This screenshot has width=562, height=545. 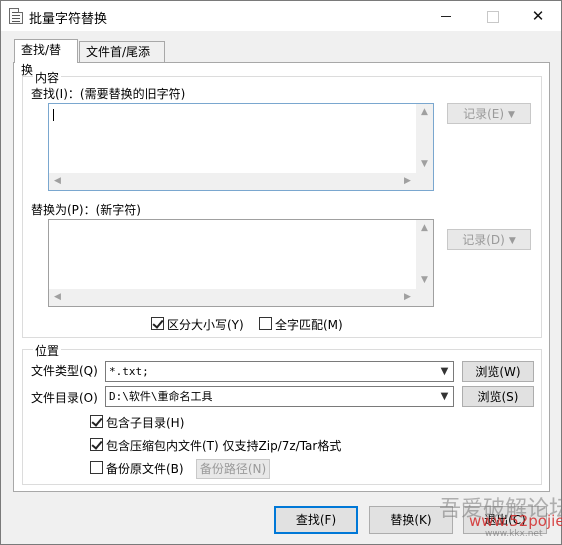 What do you see at coordinates (241, 147) in the screenshot?
I see `find-textarea: ▲ ▼ ◀ ▶` at bounding box center [241, 147].